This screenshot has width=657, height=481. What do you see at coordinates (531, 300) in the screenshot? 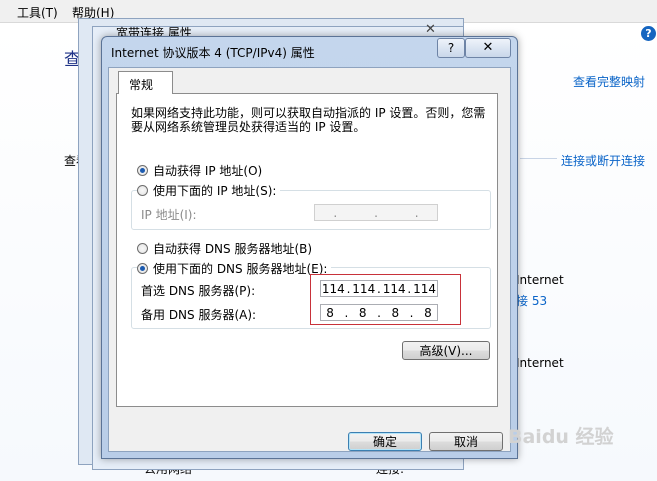
I see `connection-link-53: 接 53` at bounding box center [531, 300].